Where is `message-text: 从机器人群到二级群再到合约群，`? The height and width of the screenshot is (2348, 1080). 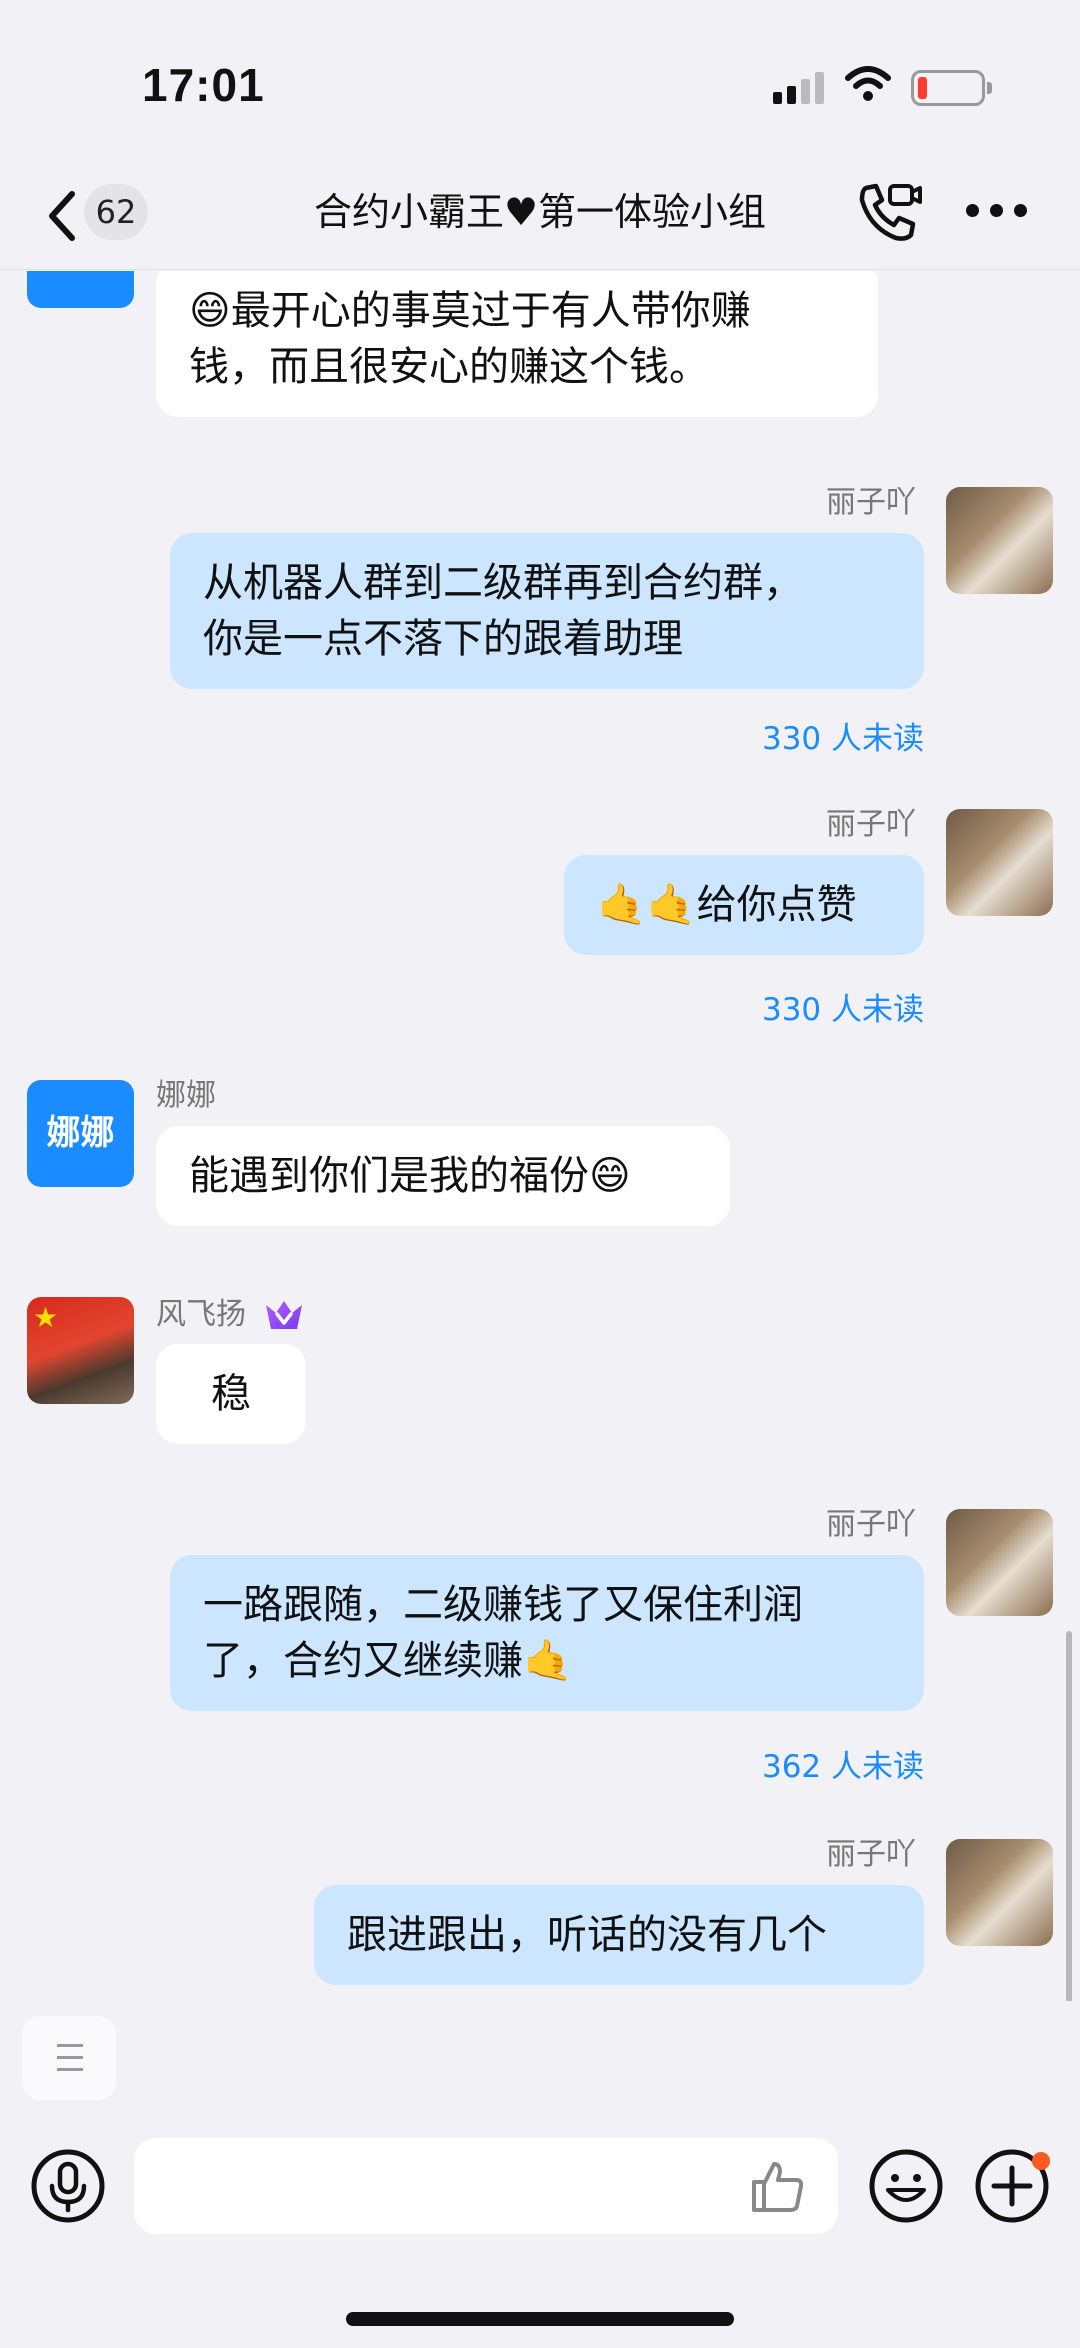
message-text: 从机器人群到二级群再到合约群， is located at coordinates (503, 583).